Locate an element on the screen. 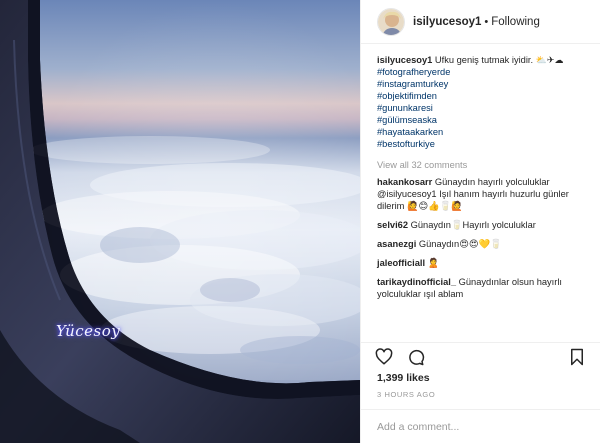 This screenshot has height=443, width=600. avatar-photo-icon is located at coordinates (391, 21).